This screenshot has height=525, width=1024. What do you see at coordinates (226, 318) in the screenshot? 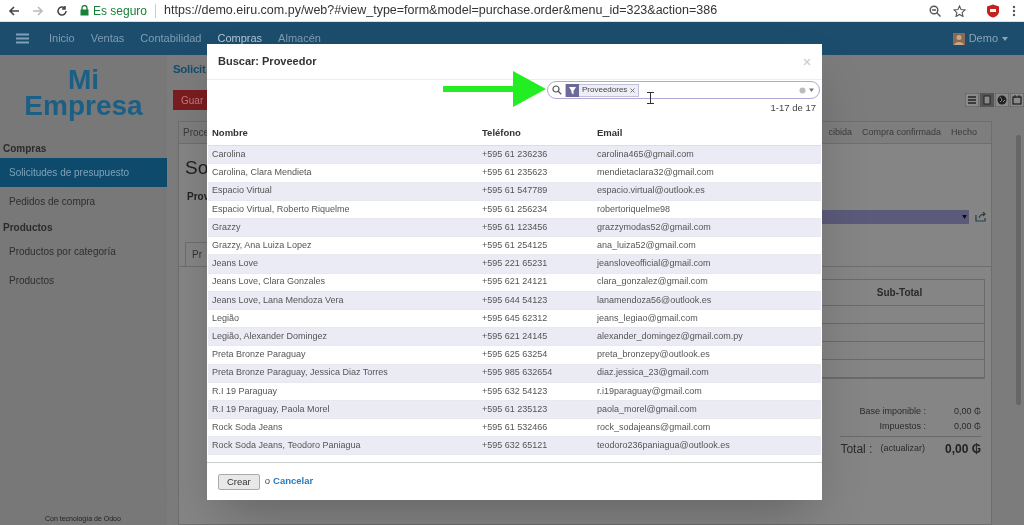
I see `table-cell-text: Legião` at bounding box center [226, 318].